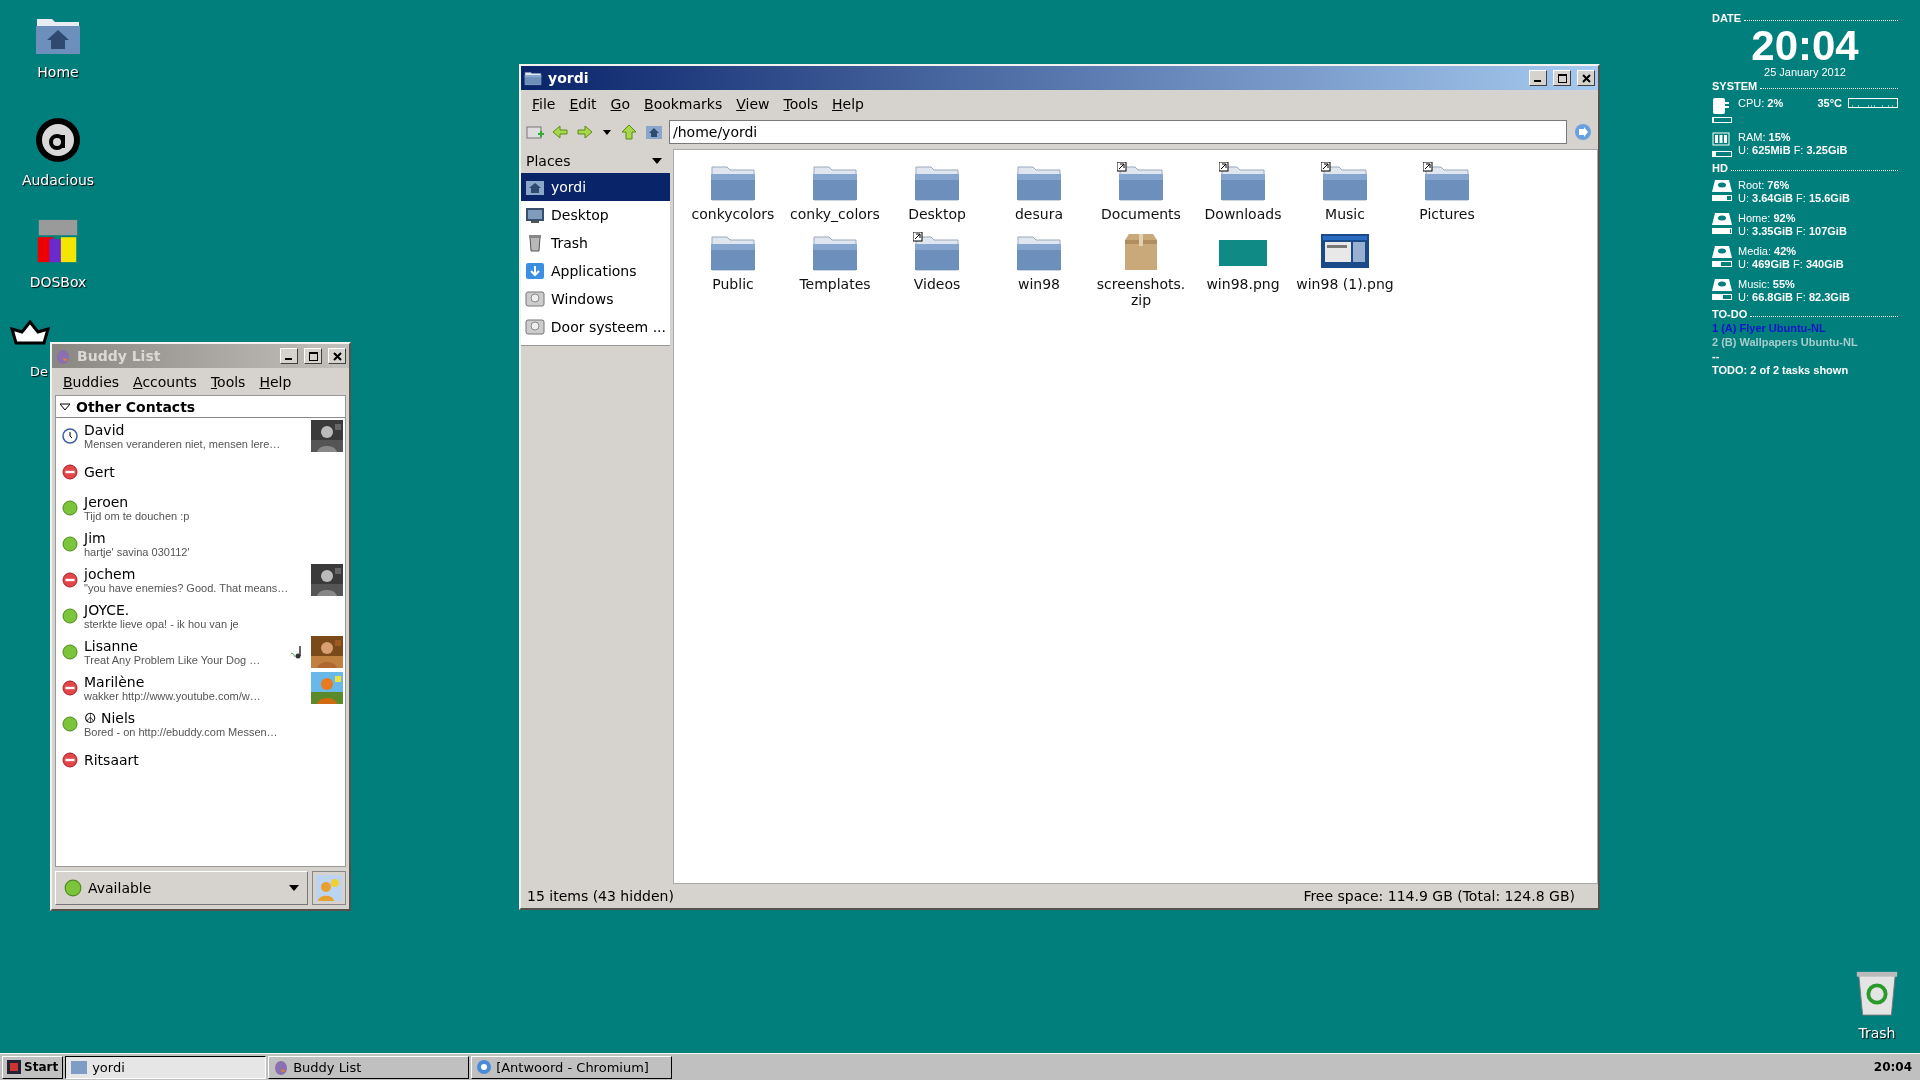  Describe the element at coordinates (70, 436) in the screenshot. I see `clock-status-icon` at that location.